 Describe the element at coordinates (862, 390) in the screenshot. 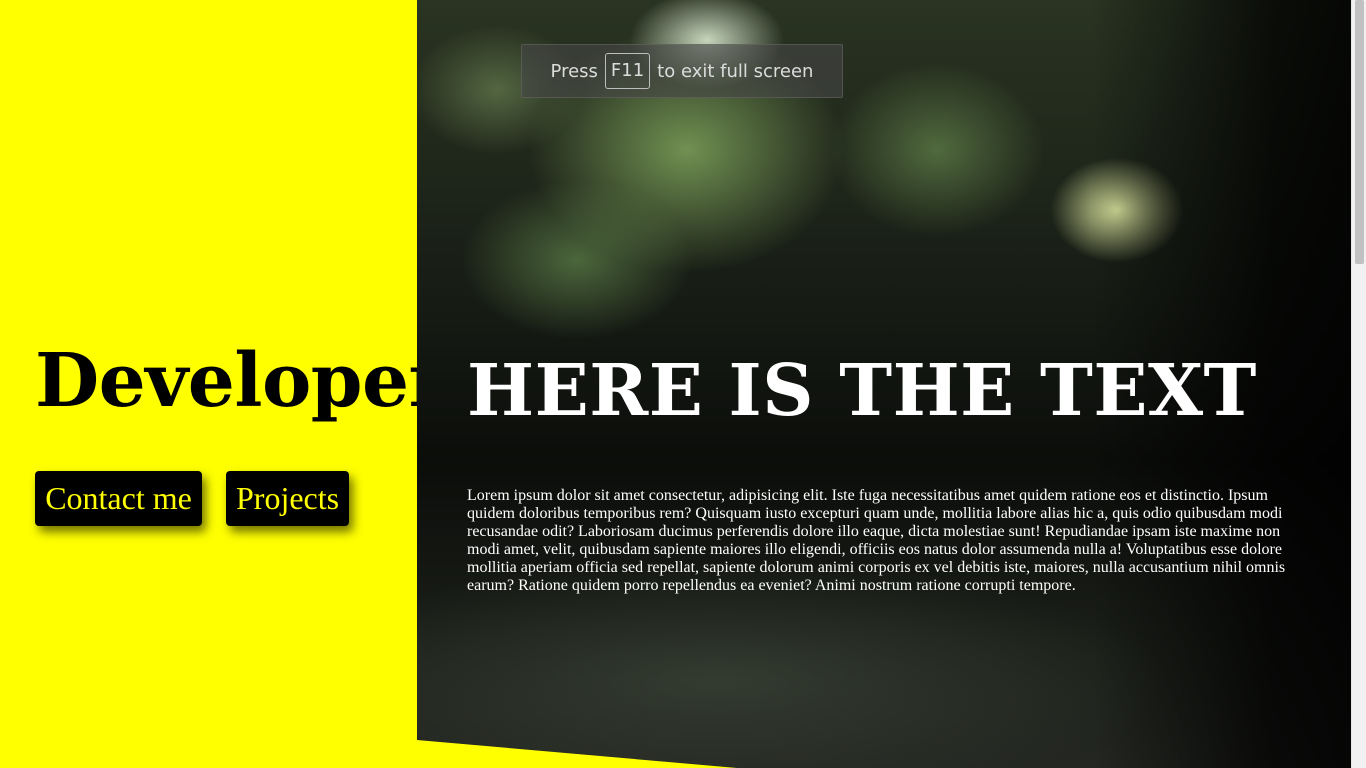

I see `hero-heading: HERE IS THE TEXT` at that location.